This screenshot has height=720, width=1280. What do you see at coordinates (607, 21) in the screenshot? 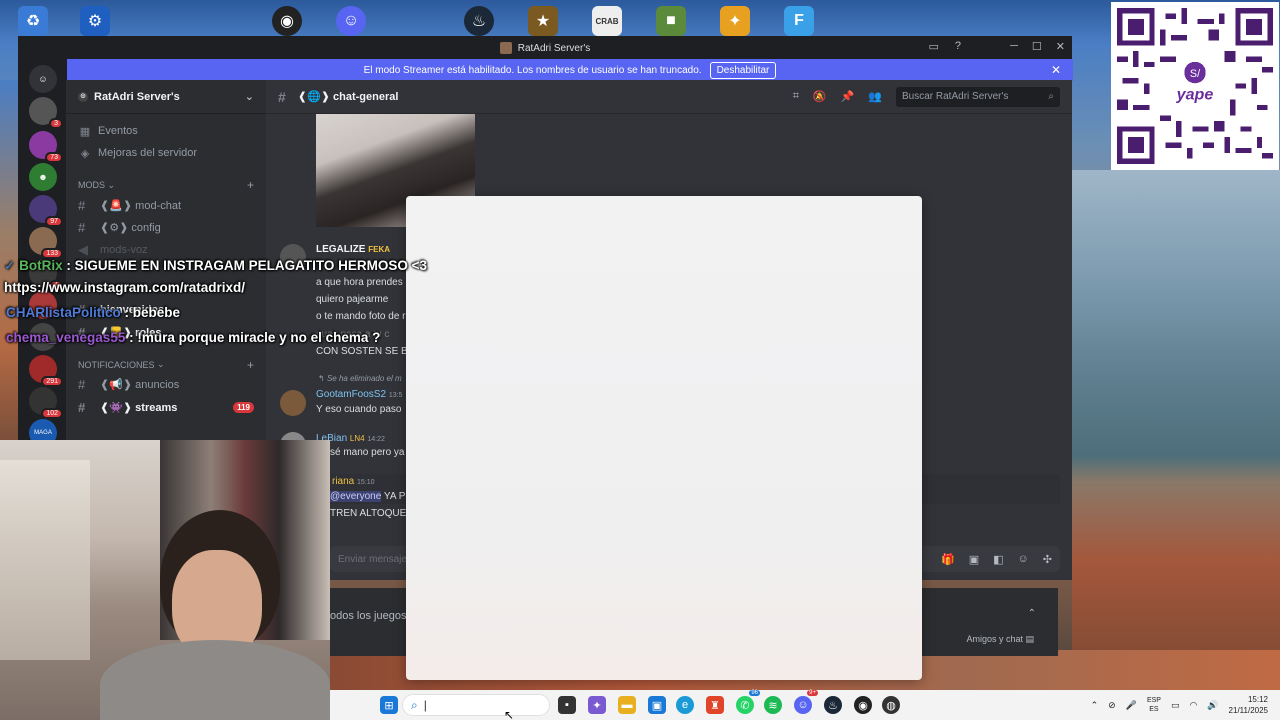
I see `crab-game-icon: CRAB` at bounding box center [607, 21].